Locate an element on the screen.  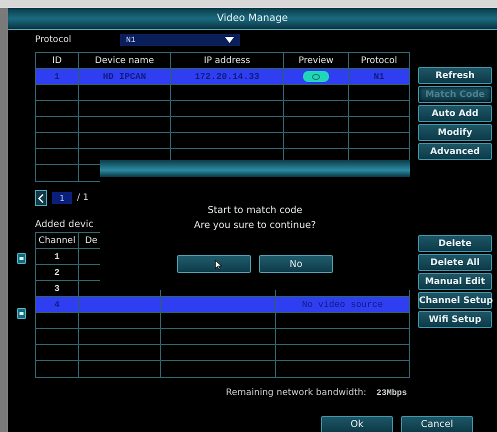
side-button: Manual Edit is located at coordinates (455, 281).